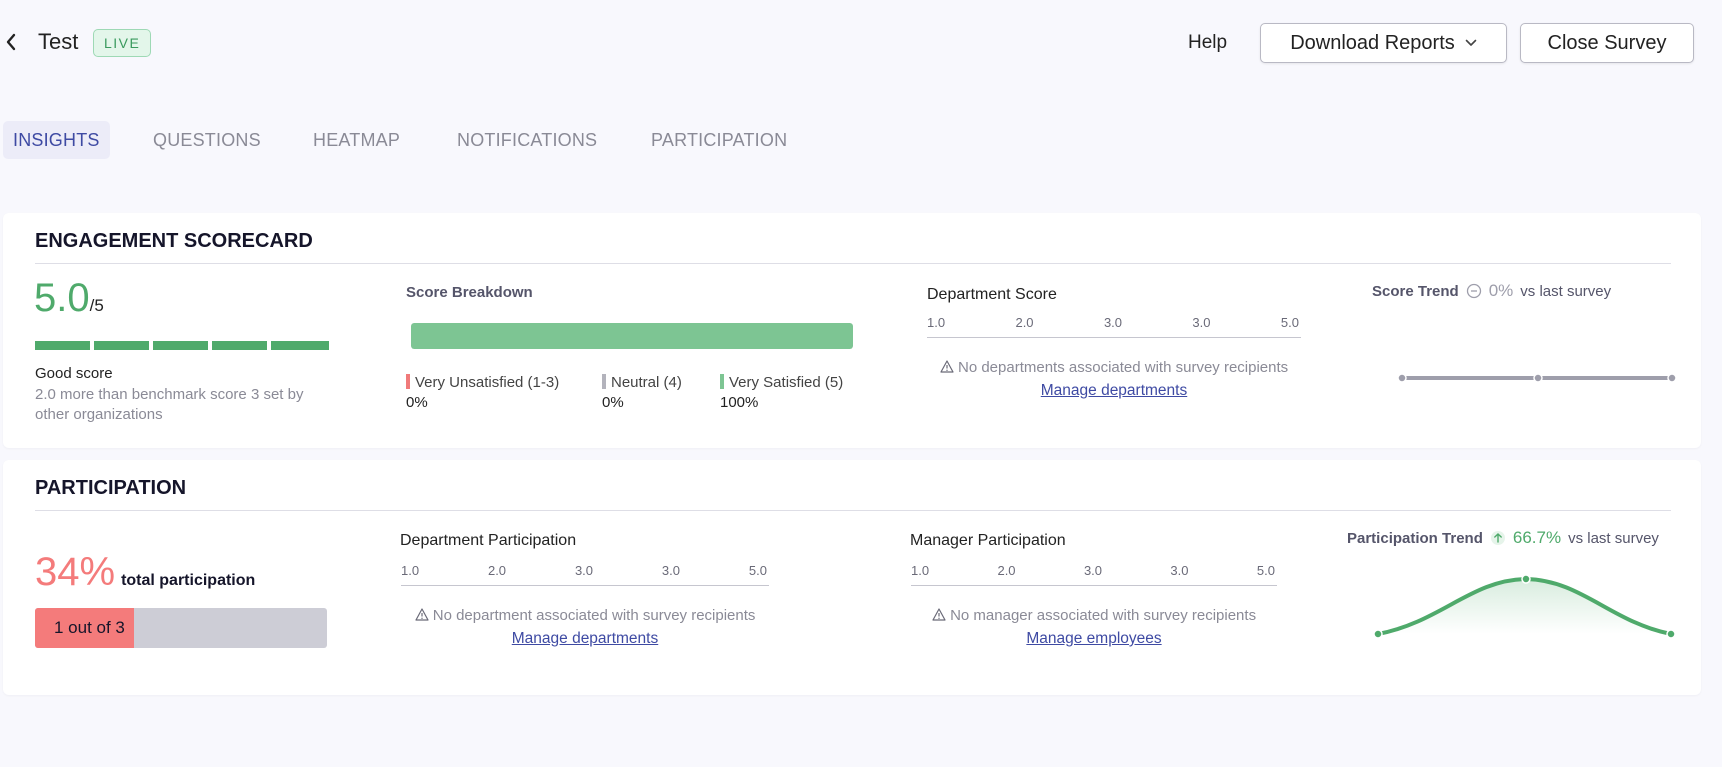 The height and width of the screenshot is (767, 1722). I want to click on back-button, so click(11, 42).